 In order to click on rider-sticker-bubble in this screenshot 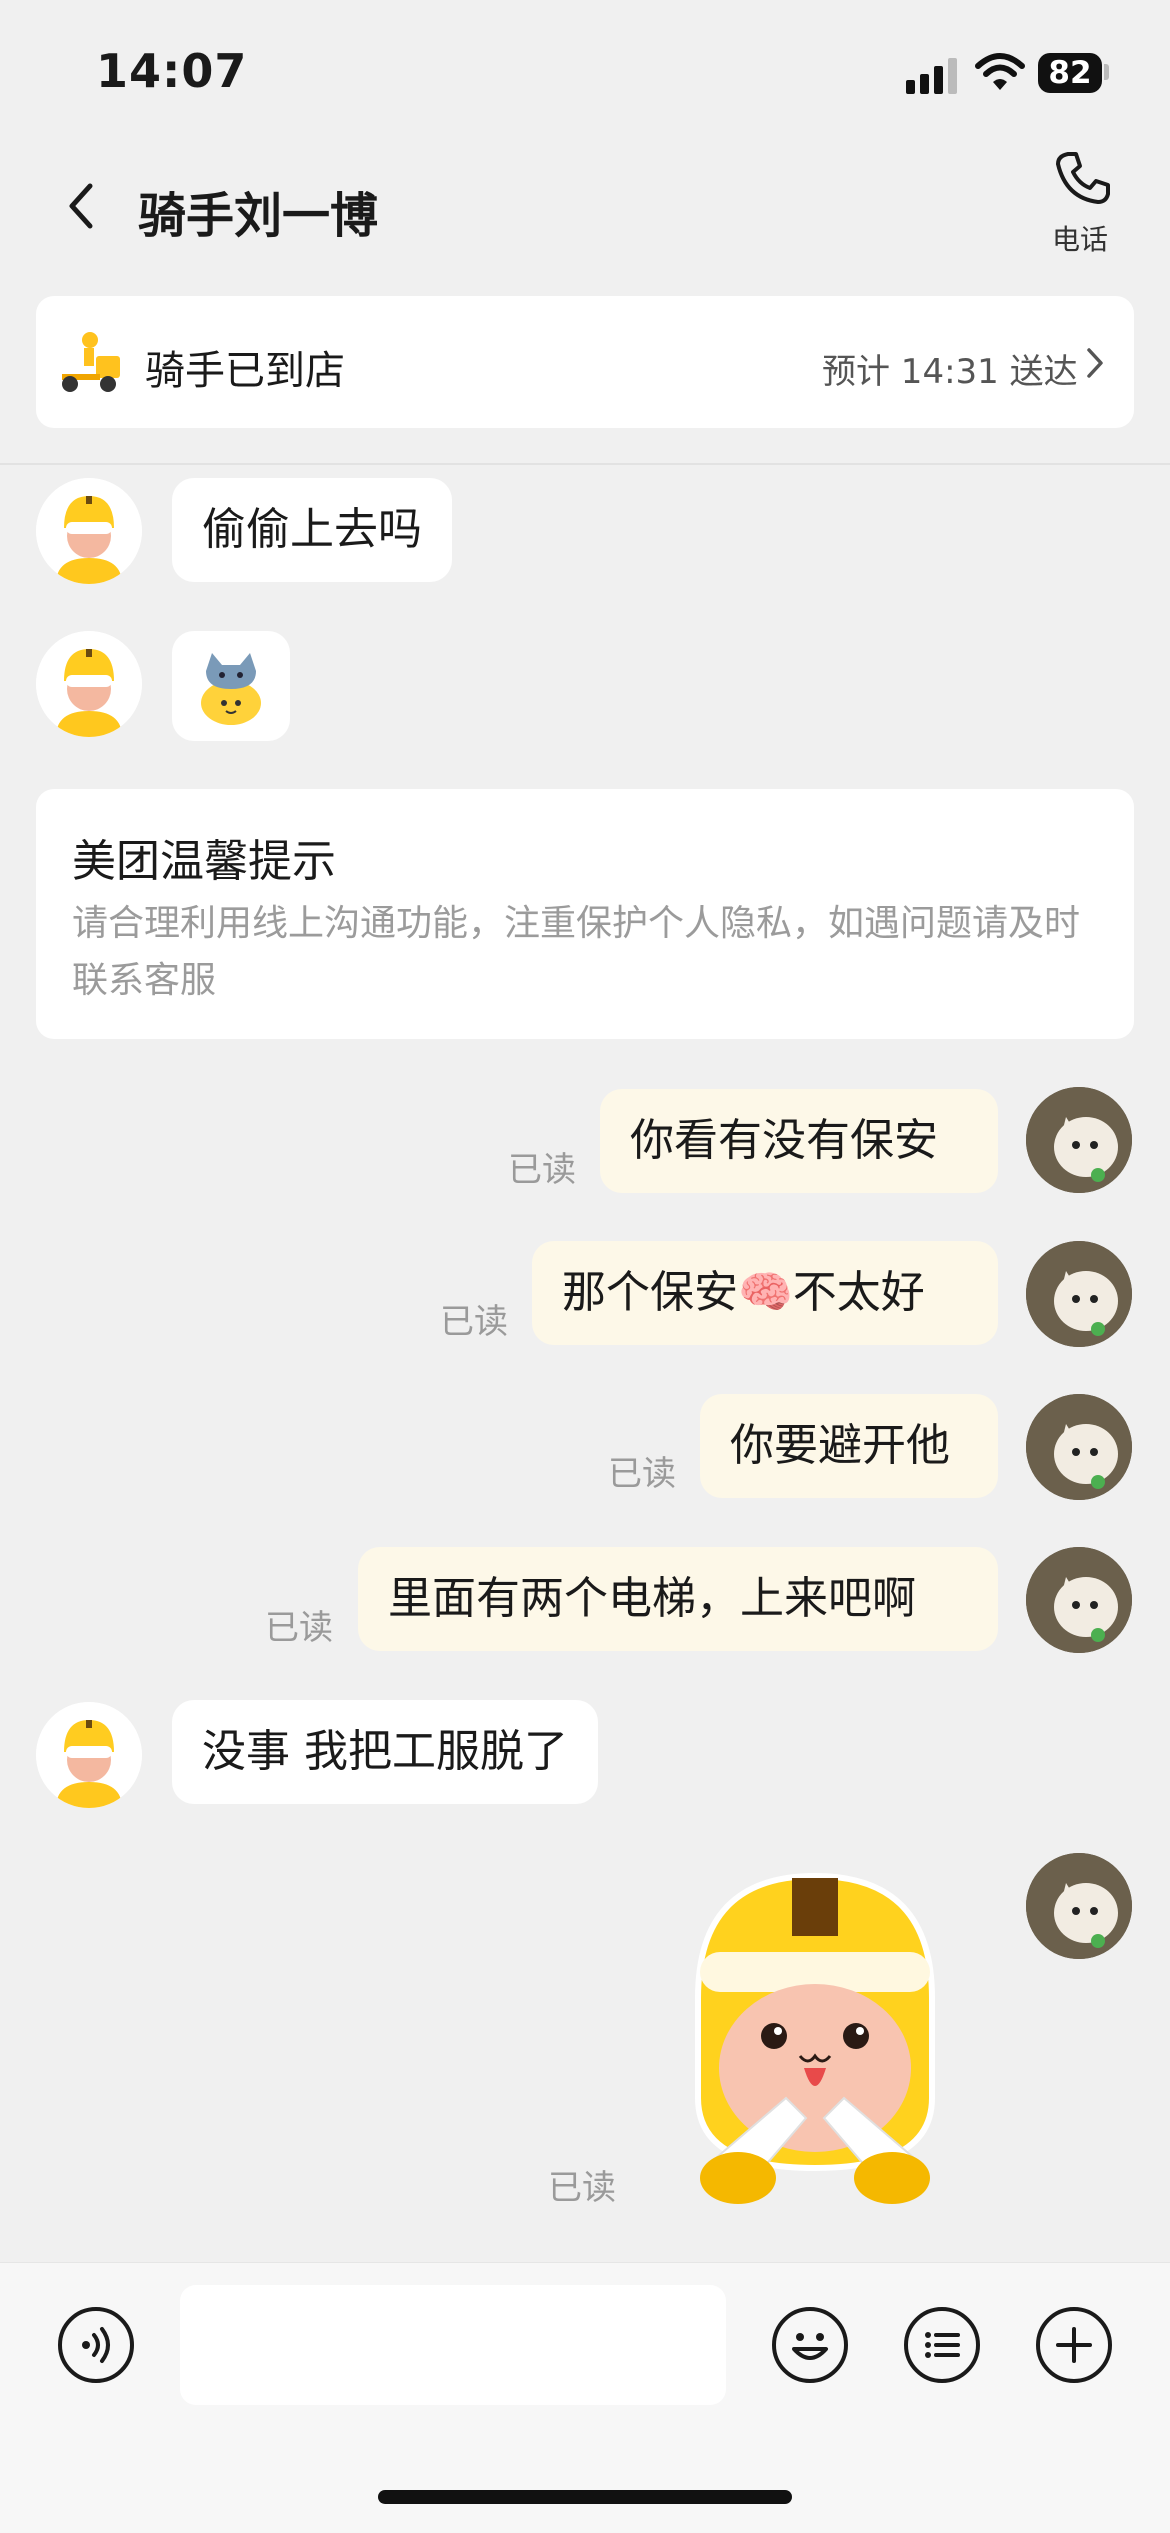, I will do `click(231, 686)`.